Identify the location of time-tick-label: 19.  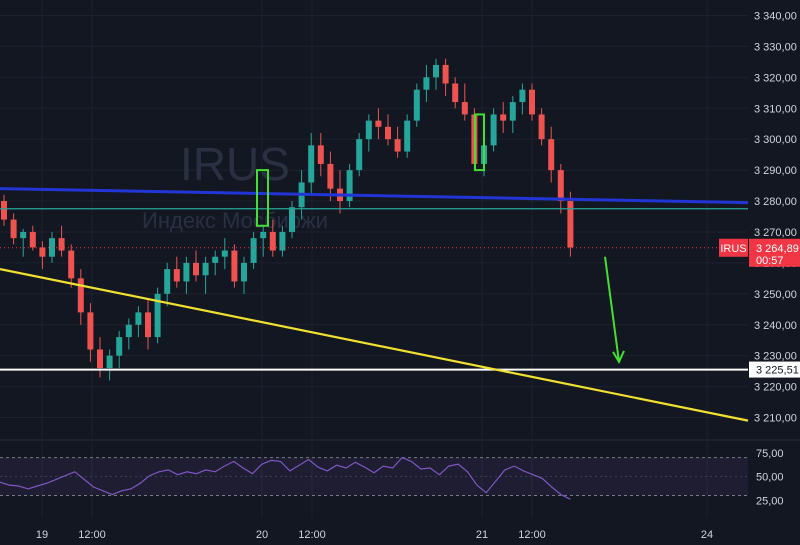
(42, 535).